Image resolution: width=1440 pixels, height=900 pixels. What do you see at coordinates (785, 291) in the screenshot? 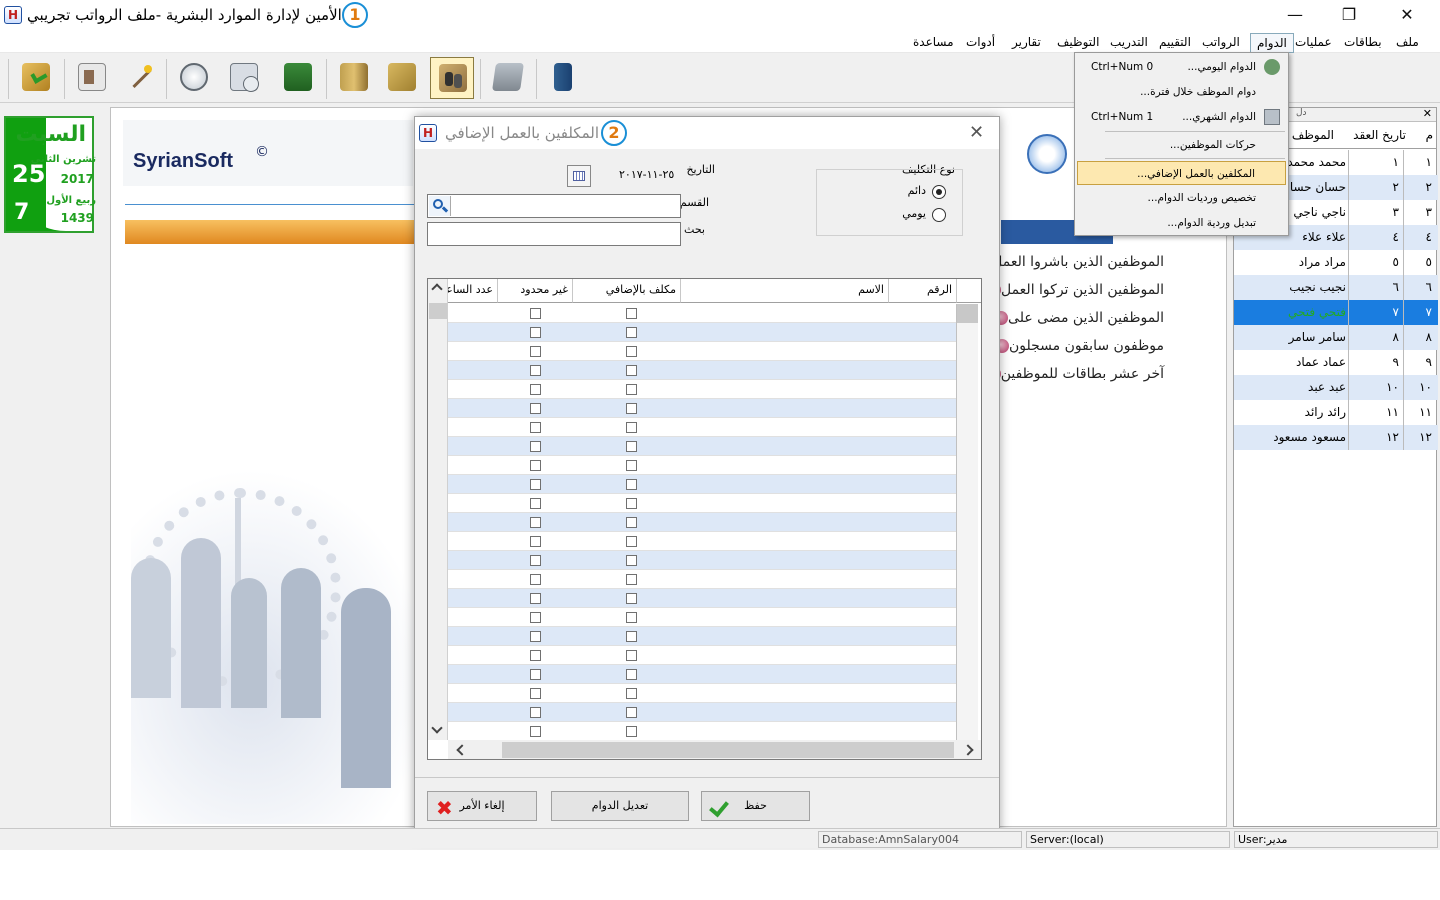
I see `grid-col-name: الاسم` at bounding box center [785, 291].